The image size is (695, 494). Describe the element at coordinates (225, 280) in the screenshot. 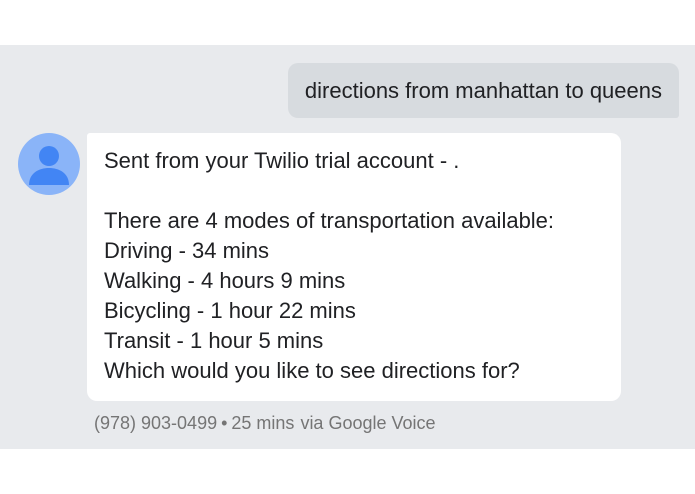

I see `message-line-walking: Walking - 4 hours 9 mins` at that location.